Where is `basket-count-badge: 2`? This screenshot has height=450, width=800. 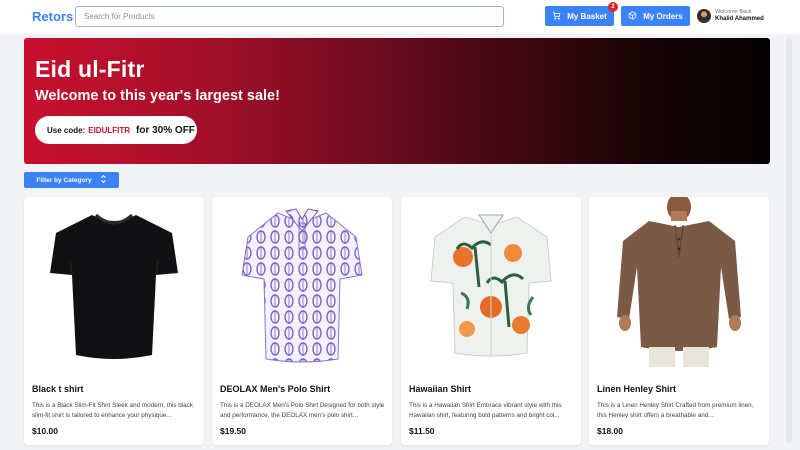
basket-count-badge: 2 is located at coordinates (613, 7).